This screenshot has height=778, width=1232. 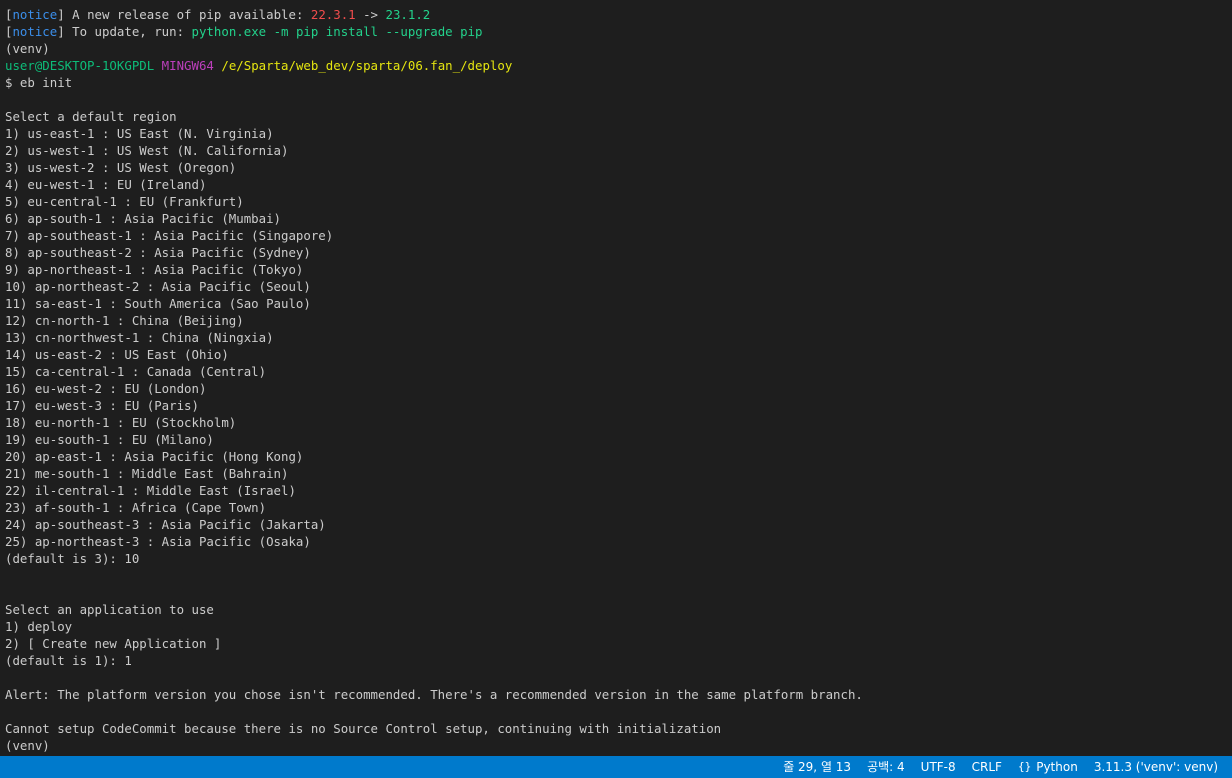 I want to click on braces-icon: {}, so click(x=1024, y=766).